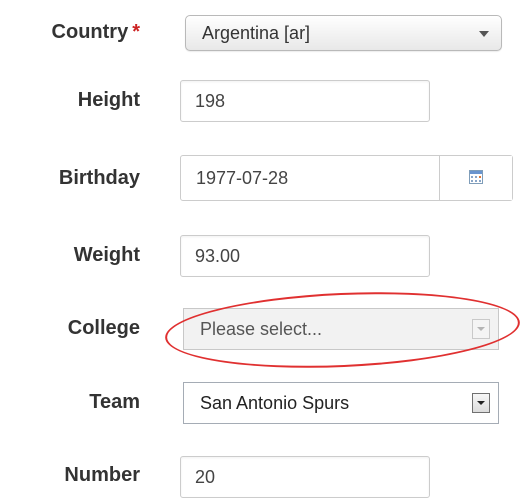 The height and width of the screenshot is (500, 524). I want to click on country-label: Country *, so click(95, 32).